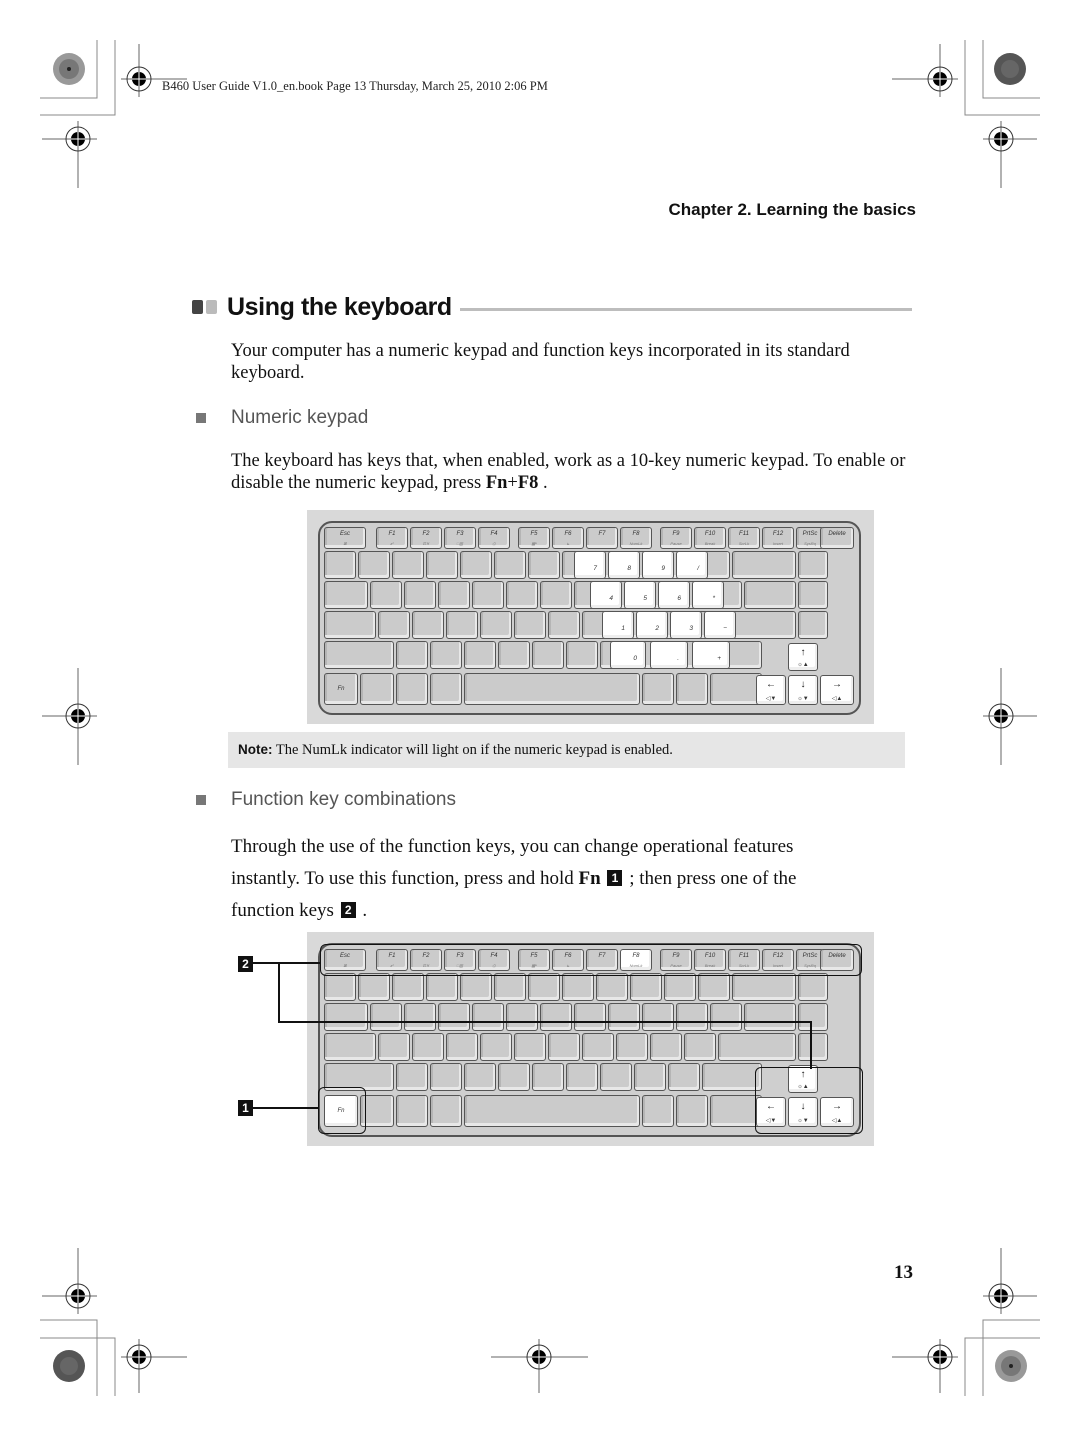 The width and height of the screenshot is (1080, 1436). I want to click on key-label: F3, so click(460, 534).